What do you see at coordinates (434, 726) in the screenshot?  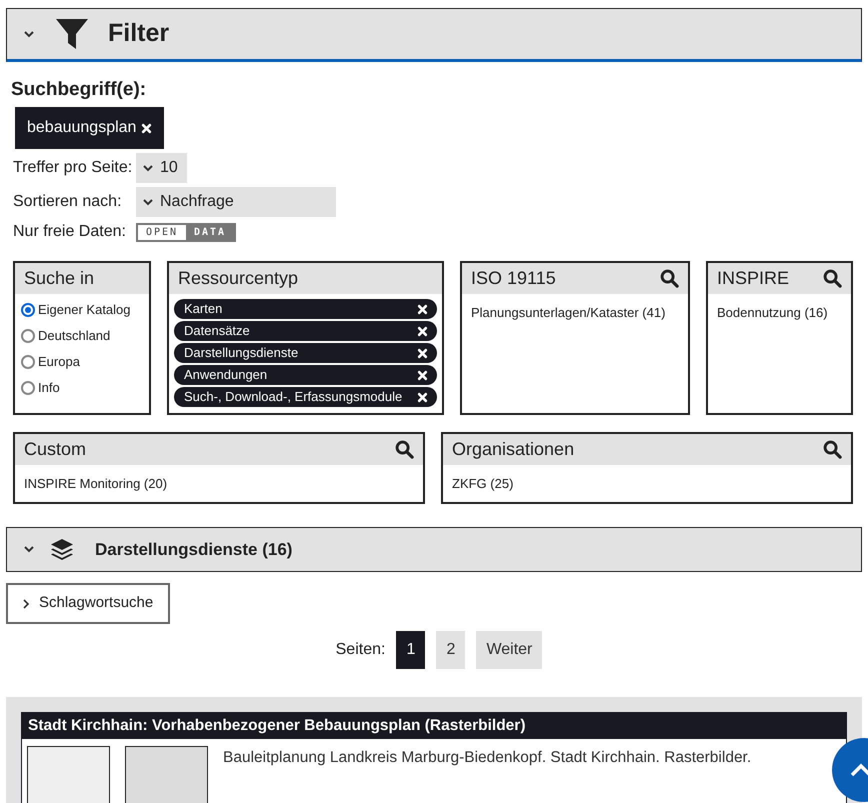 I see `result-title: Stadt Kirchhain: Vorhabenbezogener Bebauungsplan (Rasterbilder)` at bounding box center [434, 726].